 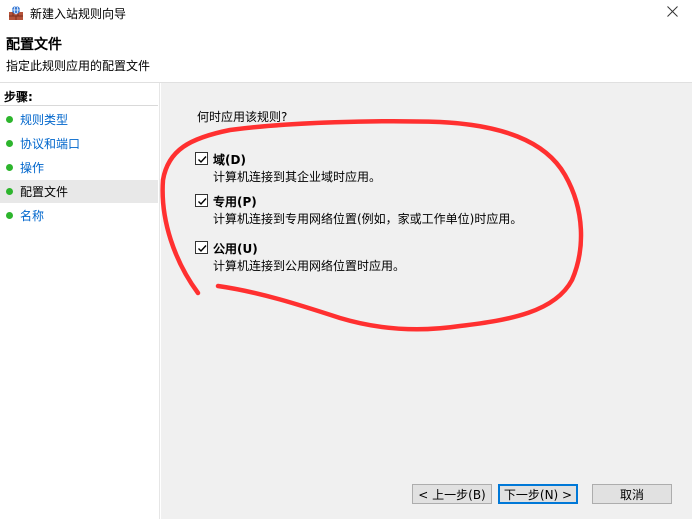 I want to click on private-option-title: 专用(P), so click(x=235, y=202).